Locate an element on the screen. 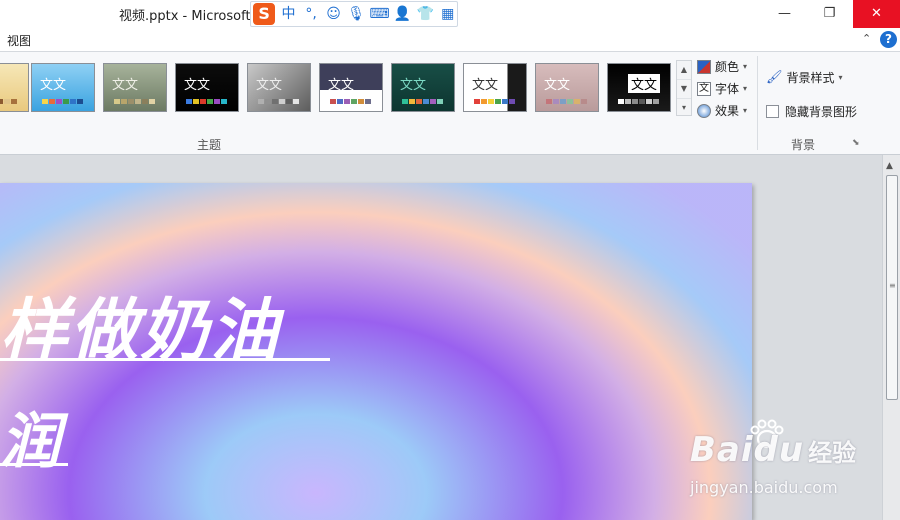 The image size is (900, 520). hide-background-graphics-checkbox: 隐藏背景图形 is located at coordinates (811, 111).